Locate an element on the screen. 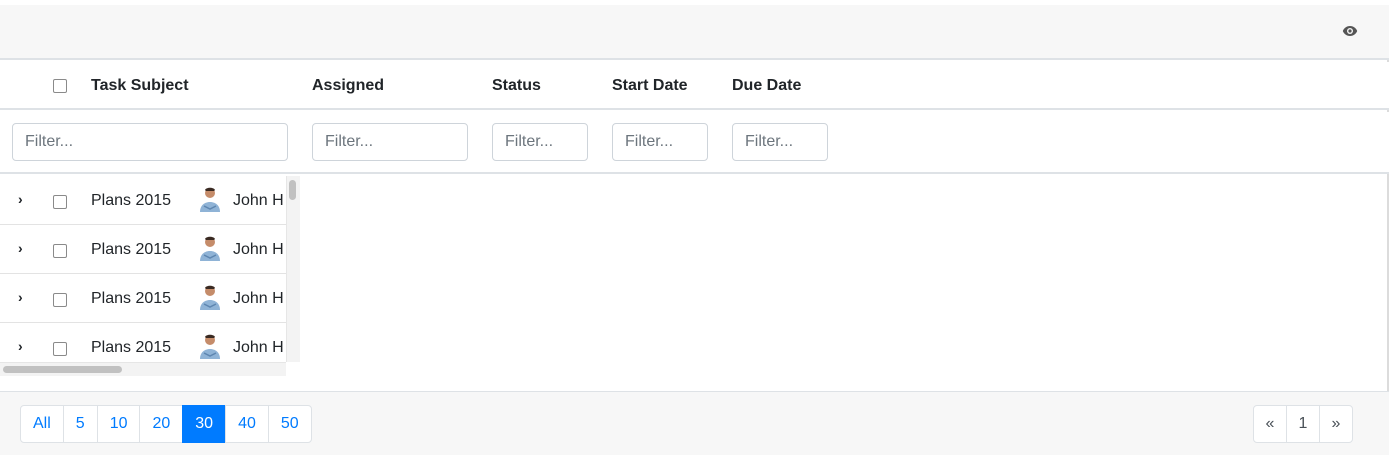 The width and height of the screenshot is (1391, 456). page-size-5: 5 is located at coordinates (80, 424).